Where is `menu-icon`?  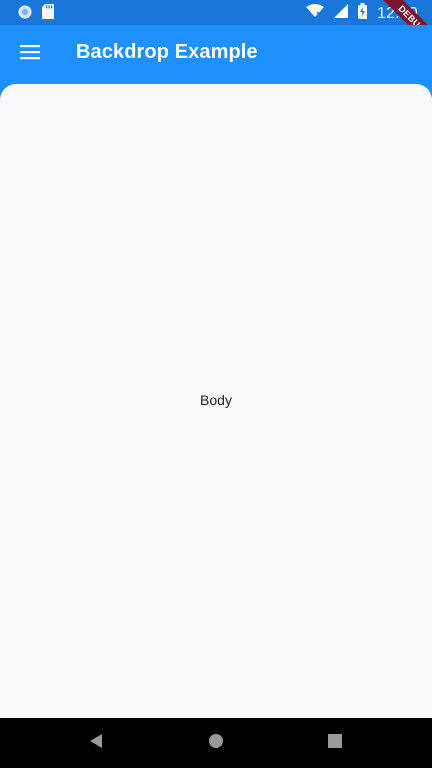 menu-icon is located at coordinates (30, 54).